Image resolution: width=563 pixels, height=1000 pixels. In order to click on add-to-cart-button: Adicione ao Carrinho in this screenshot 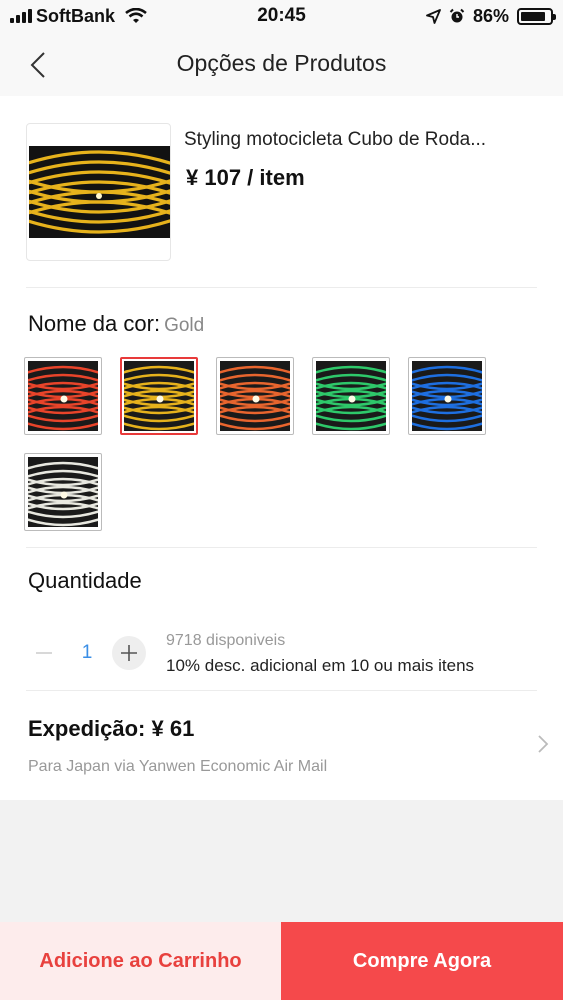, I will do `click(140, 961)`.